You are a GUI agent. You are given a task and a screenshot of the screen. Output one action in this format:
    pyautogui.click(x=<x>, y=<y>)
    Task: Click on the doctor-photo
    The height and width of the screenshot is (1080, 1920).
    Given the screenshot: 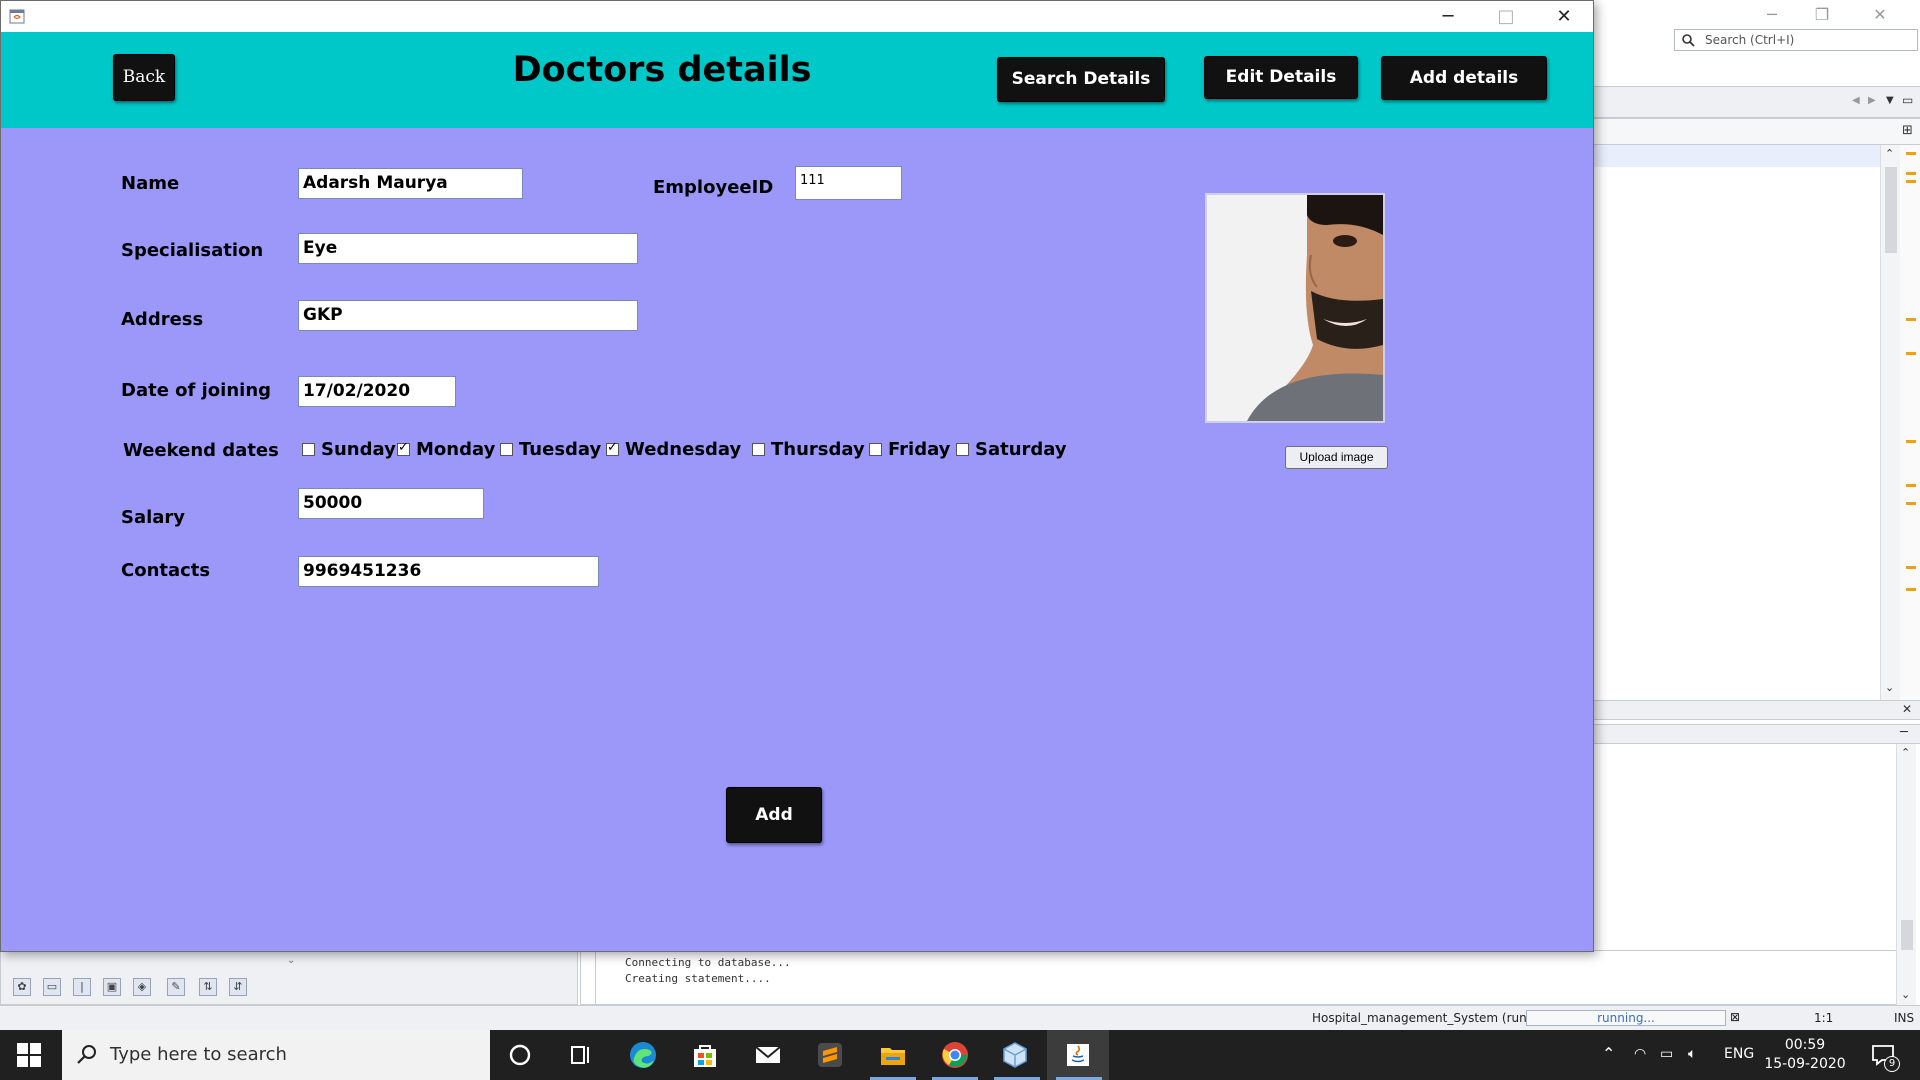 What is the action you would take?
    pyautogui.click(x=1295, y=308)
    